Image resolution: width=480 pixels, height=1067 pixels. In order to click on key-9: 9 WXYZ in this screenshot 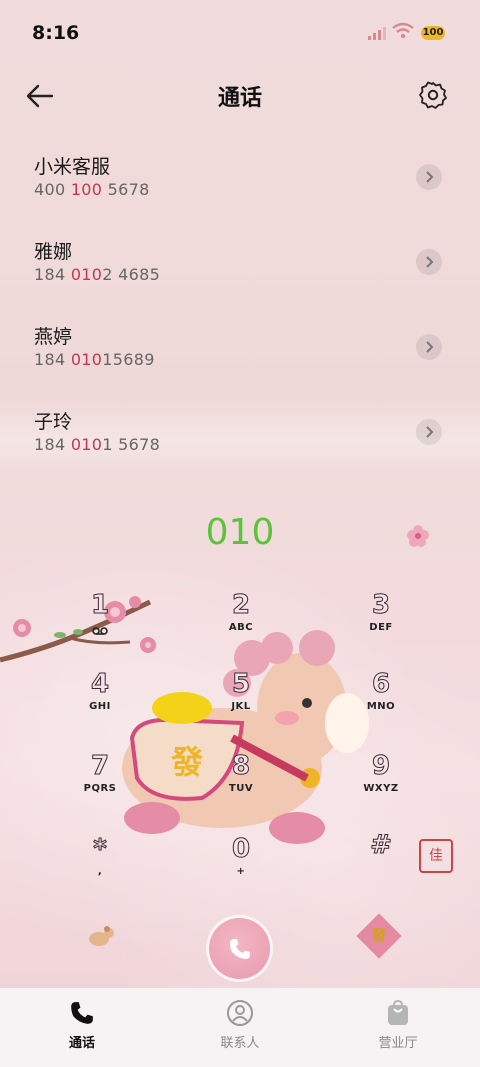, I will do `click(381, 773)`.